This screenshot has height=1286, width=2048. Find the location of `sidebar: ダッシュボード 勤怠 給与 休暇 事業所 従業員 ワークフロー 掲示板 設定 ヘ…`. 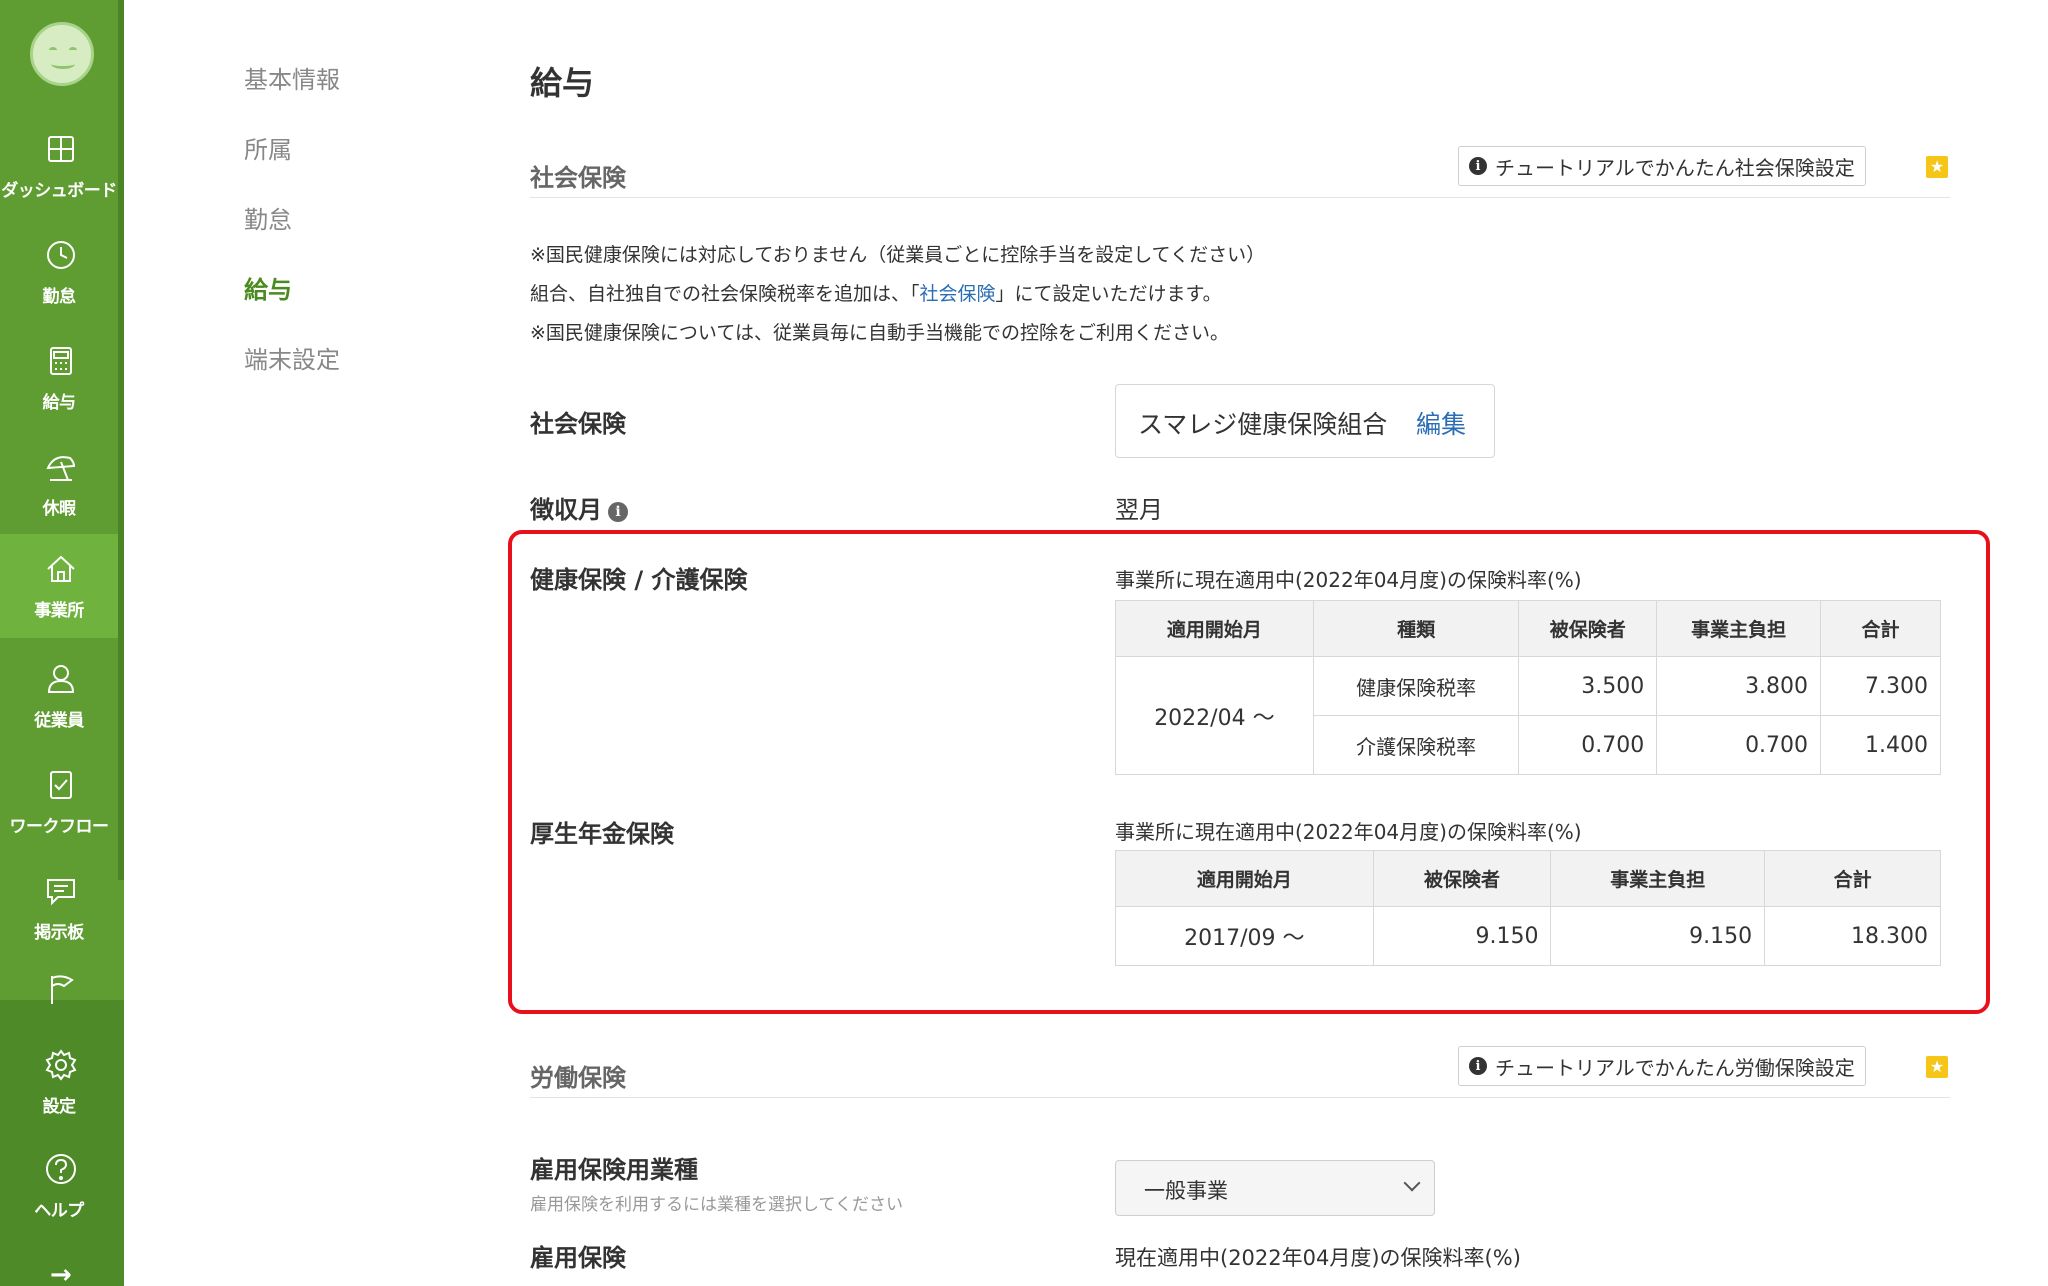

sidebar: ダッシュボード 勤怠 給与 休暇 事業所 従業員 ワークフロー 掲示板 設定 ヘ… is located at coordinates (62, 643).